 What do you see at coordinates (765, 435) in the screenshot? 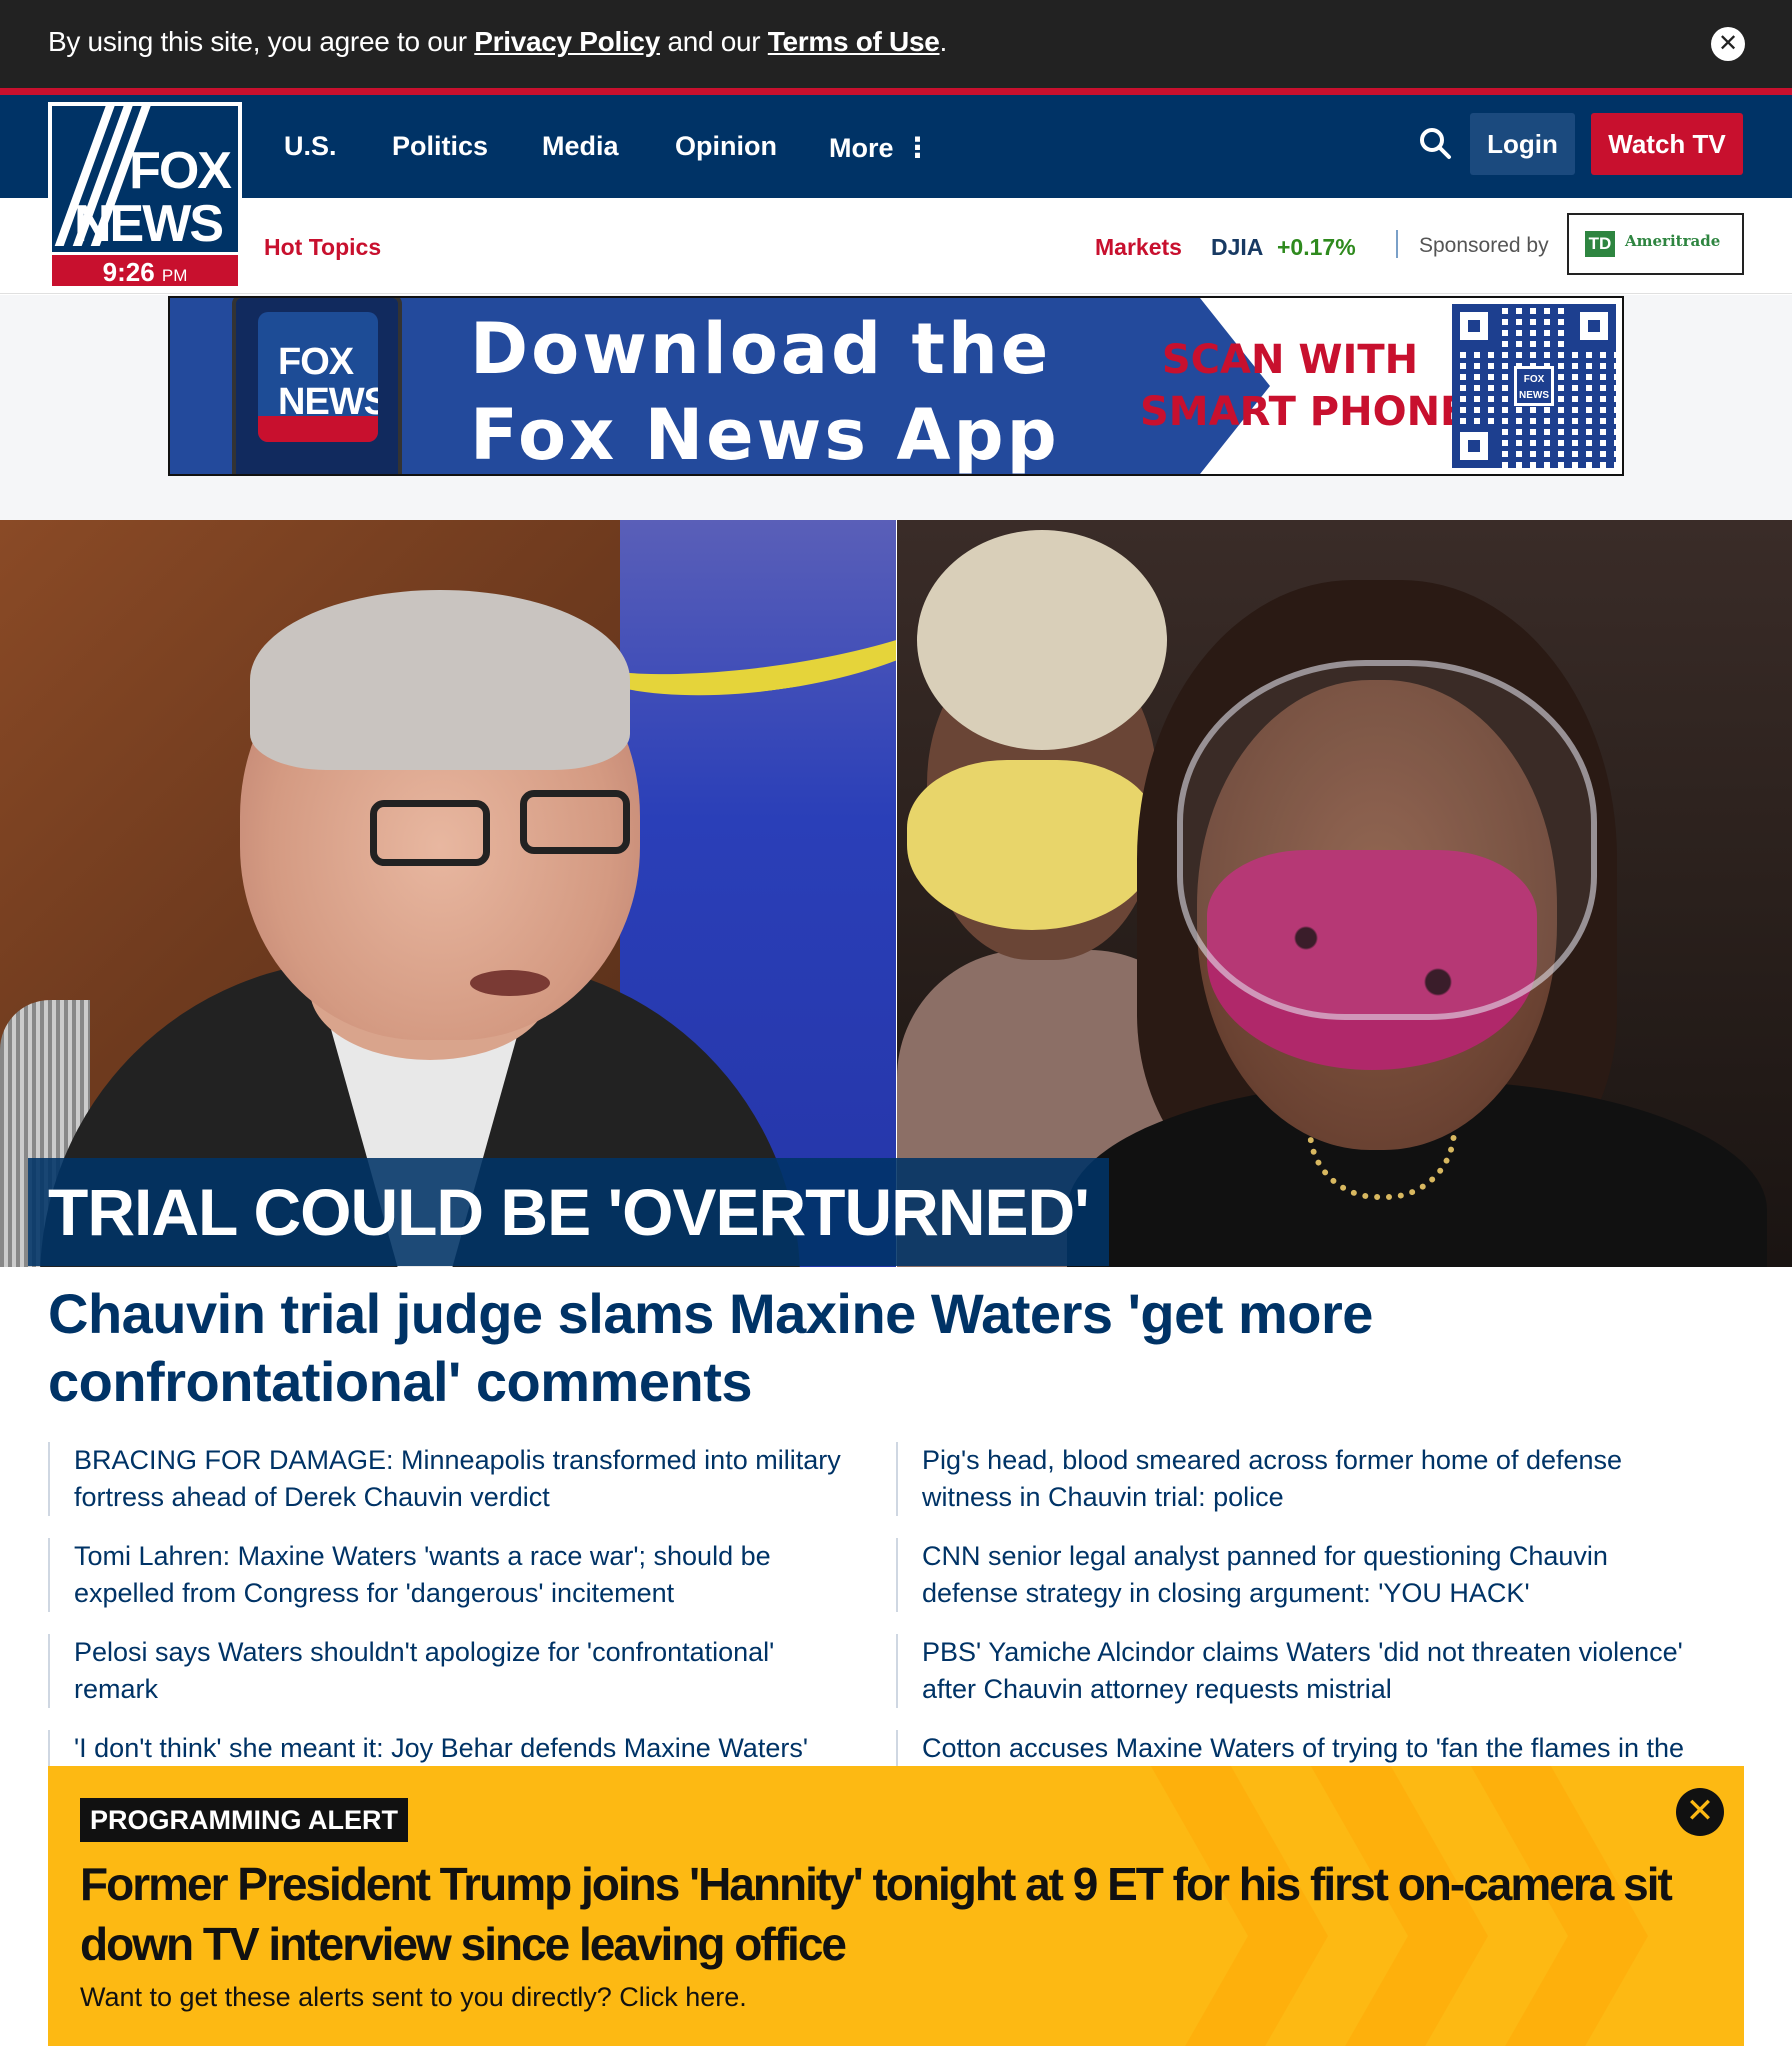
I see `ad-headline-line2: Fox News App` at bounding box center [765, 435].